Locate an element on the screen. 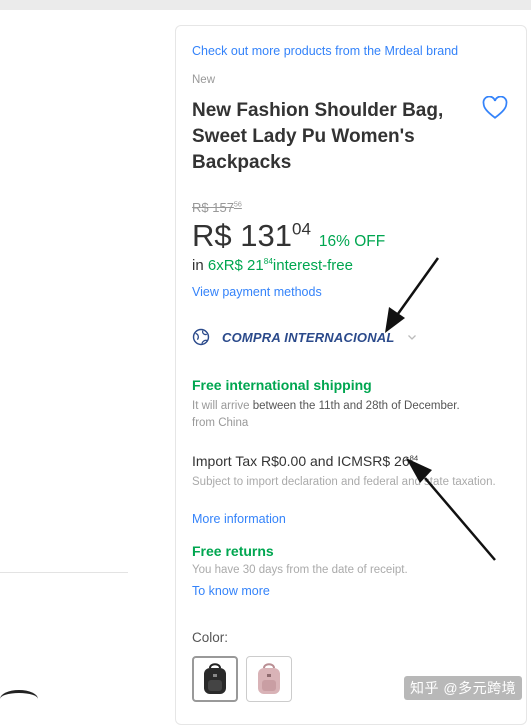 This screenshot has width=531, height=725. product-image-edge is located at coordinates (19, 699).